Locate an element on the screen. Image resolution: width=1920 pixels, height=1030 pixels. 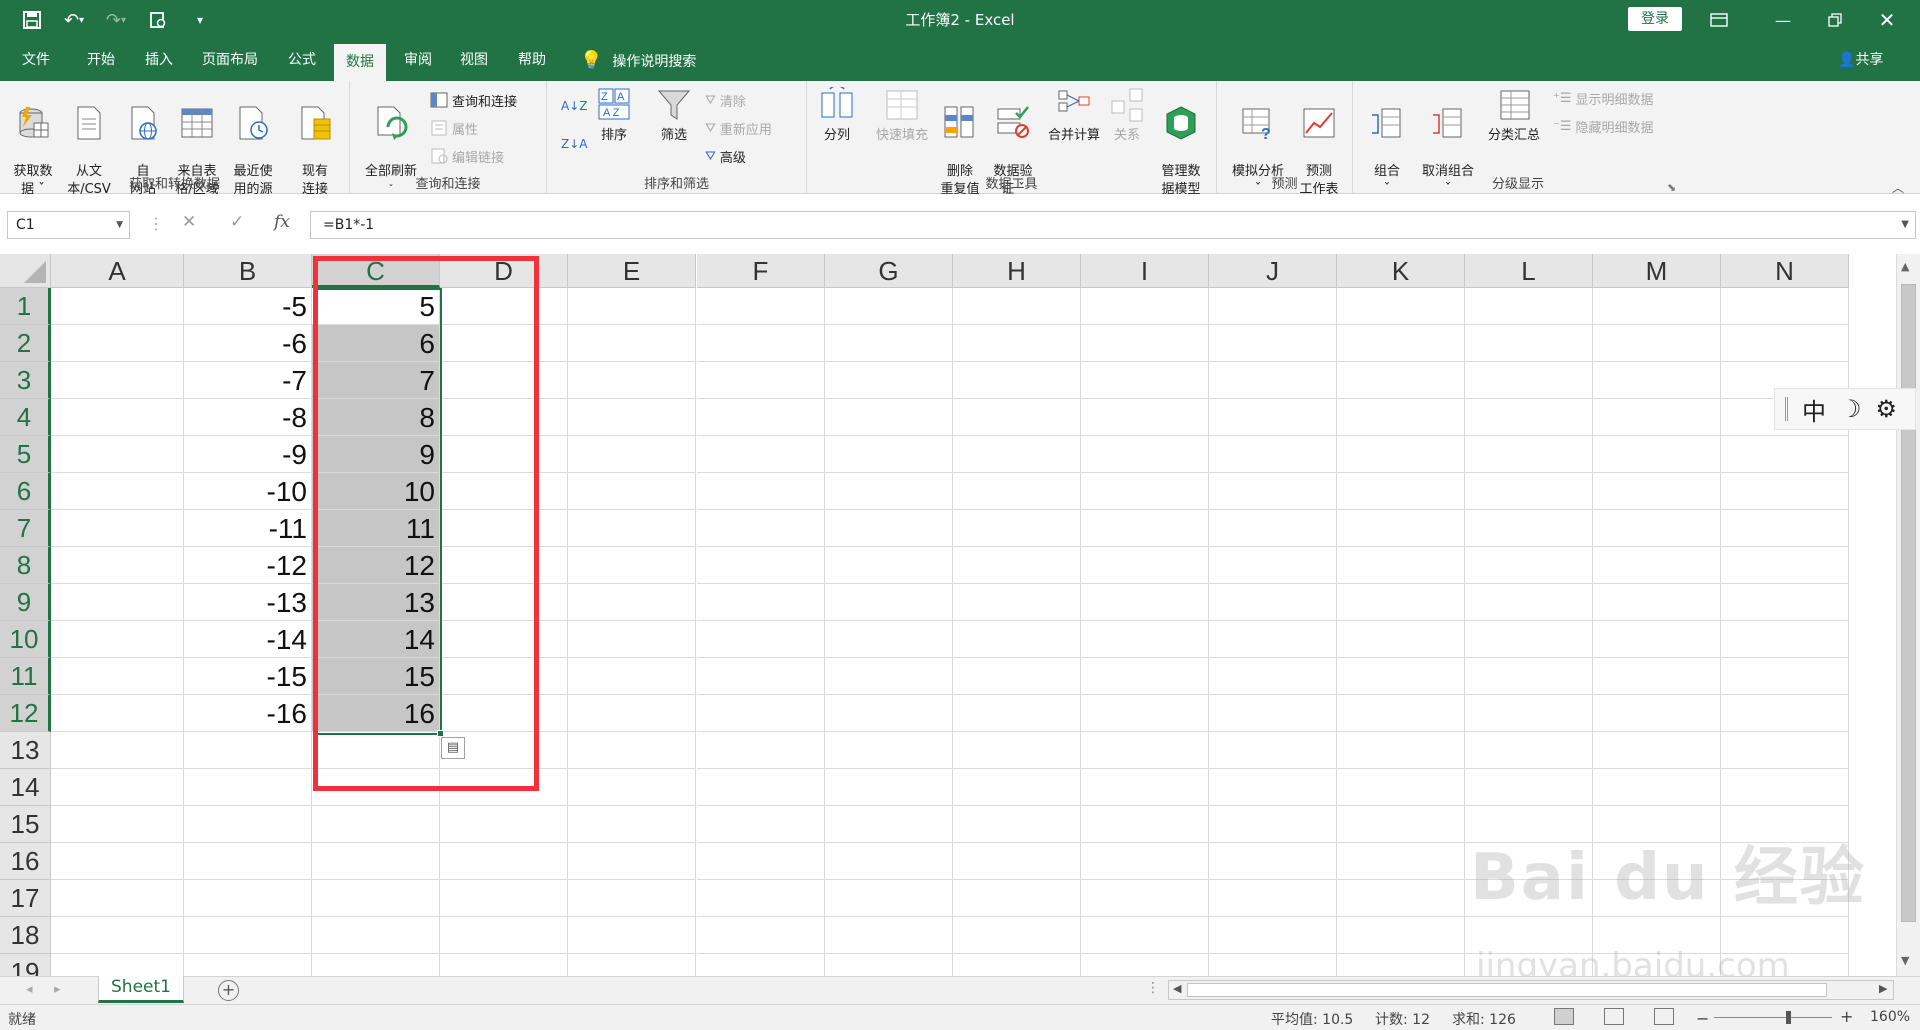
row-header-18: 18 is located at coordinates (25, 935).